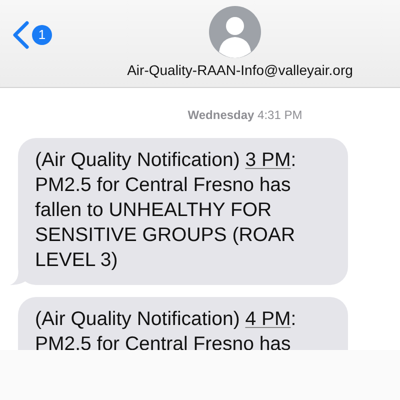 The height and width of the screenshot is (400, 400). I want to click on contact-avatar, so click(235, 32).